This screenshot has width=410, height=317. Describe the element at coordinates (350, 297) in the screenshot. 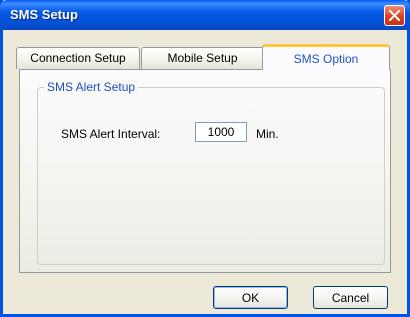

I see `cancel-button: Cancel` at that location.